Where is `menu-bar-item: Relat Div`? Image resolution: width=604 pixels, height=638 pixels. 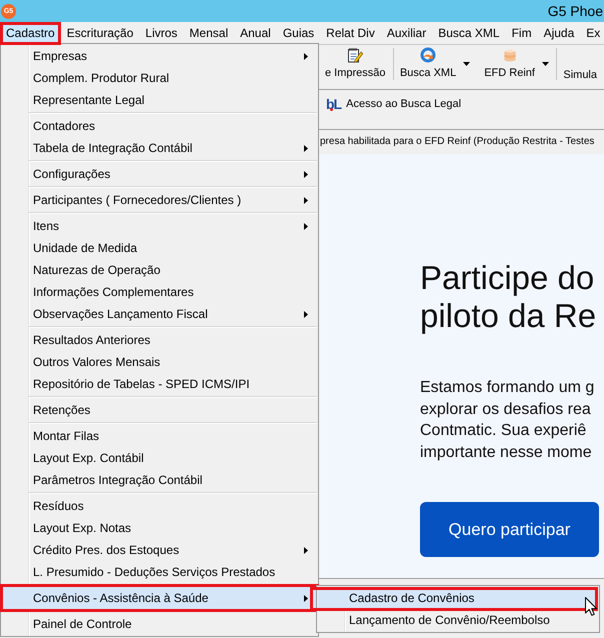 menu-bar-item: Relat Div is located at coordinates (350, 33).